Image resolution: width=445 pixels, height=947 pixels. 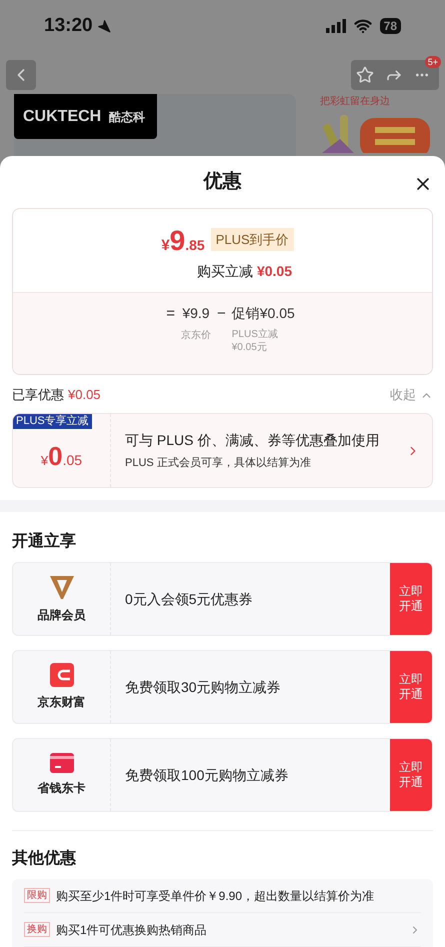 I want to click on offer-text: 购买1件可优惠换购热销商品, so click(x=132, y=930).